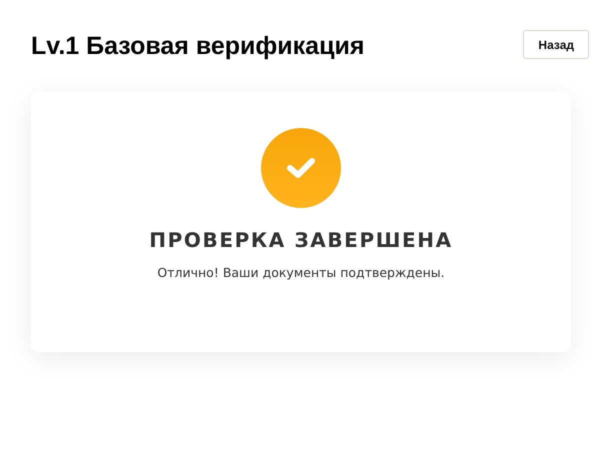  I want to click on back-button: Назад, so click(556, 44).